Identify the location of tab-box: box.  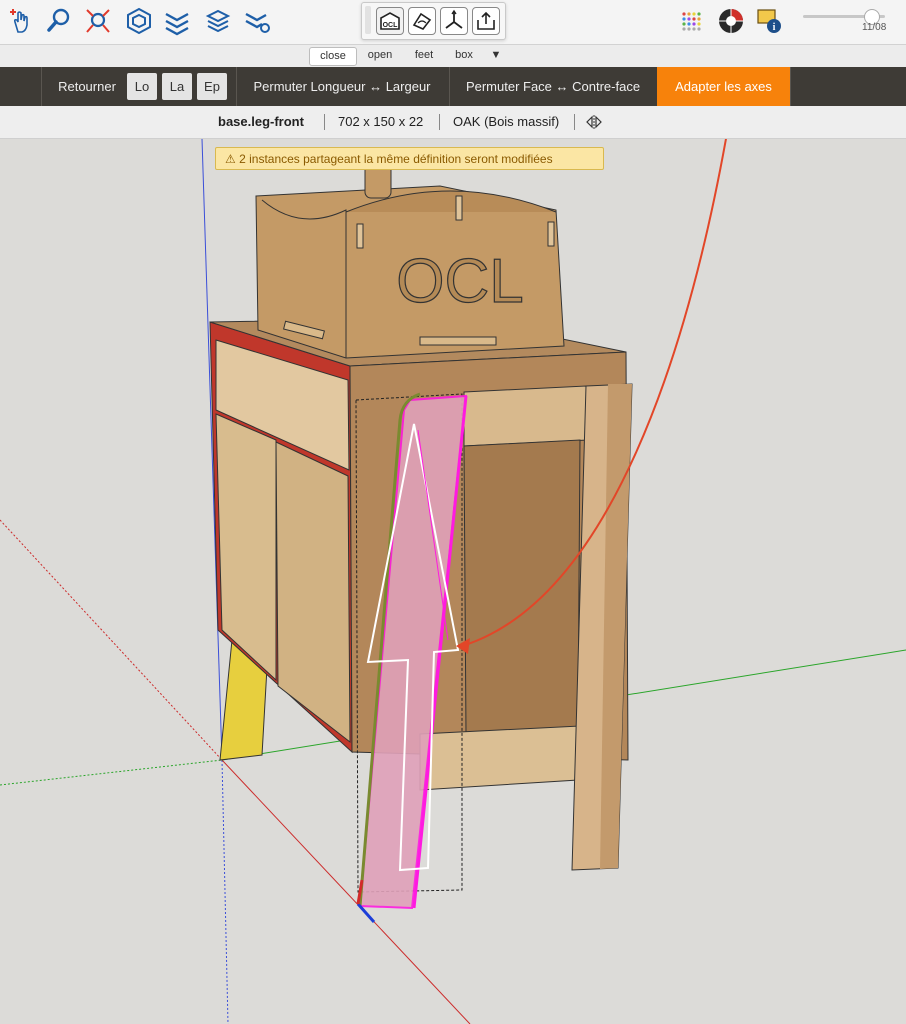
(464, 55).